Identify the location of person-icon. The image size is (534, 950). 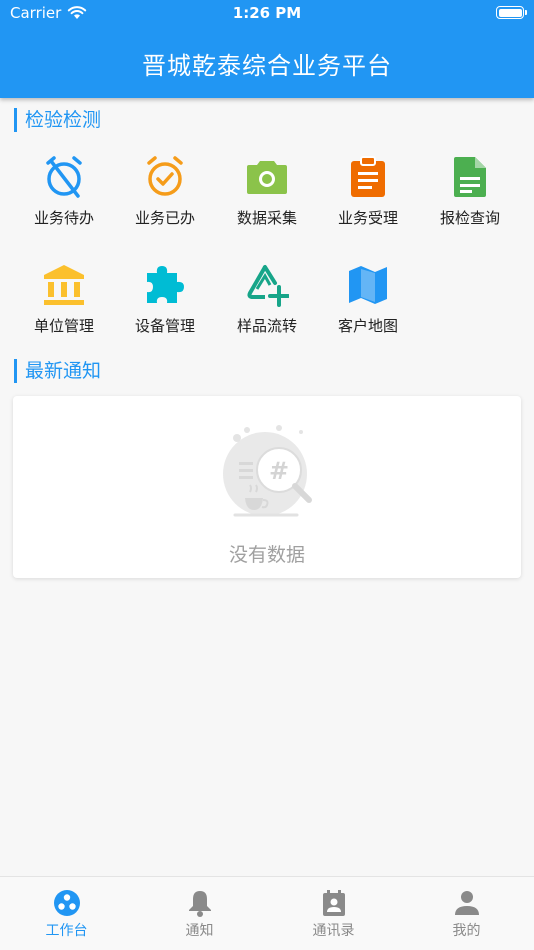
(466, 903).